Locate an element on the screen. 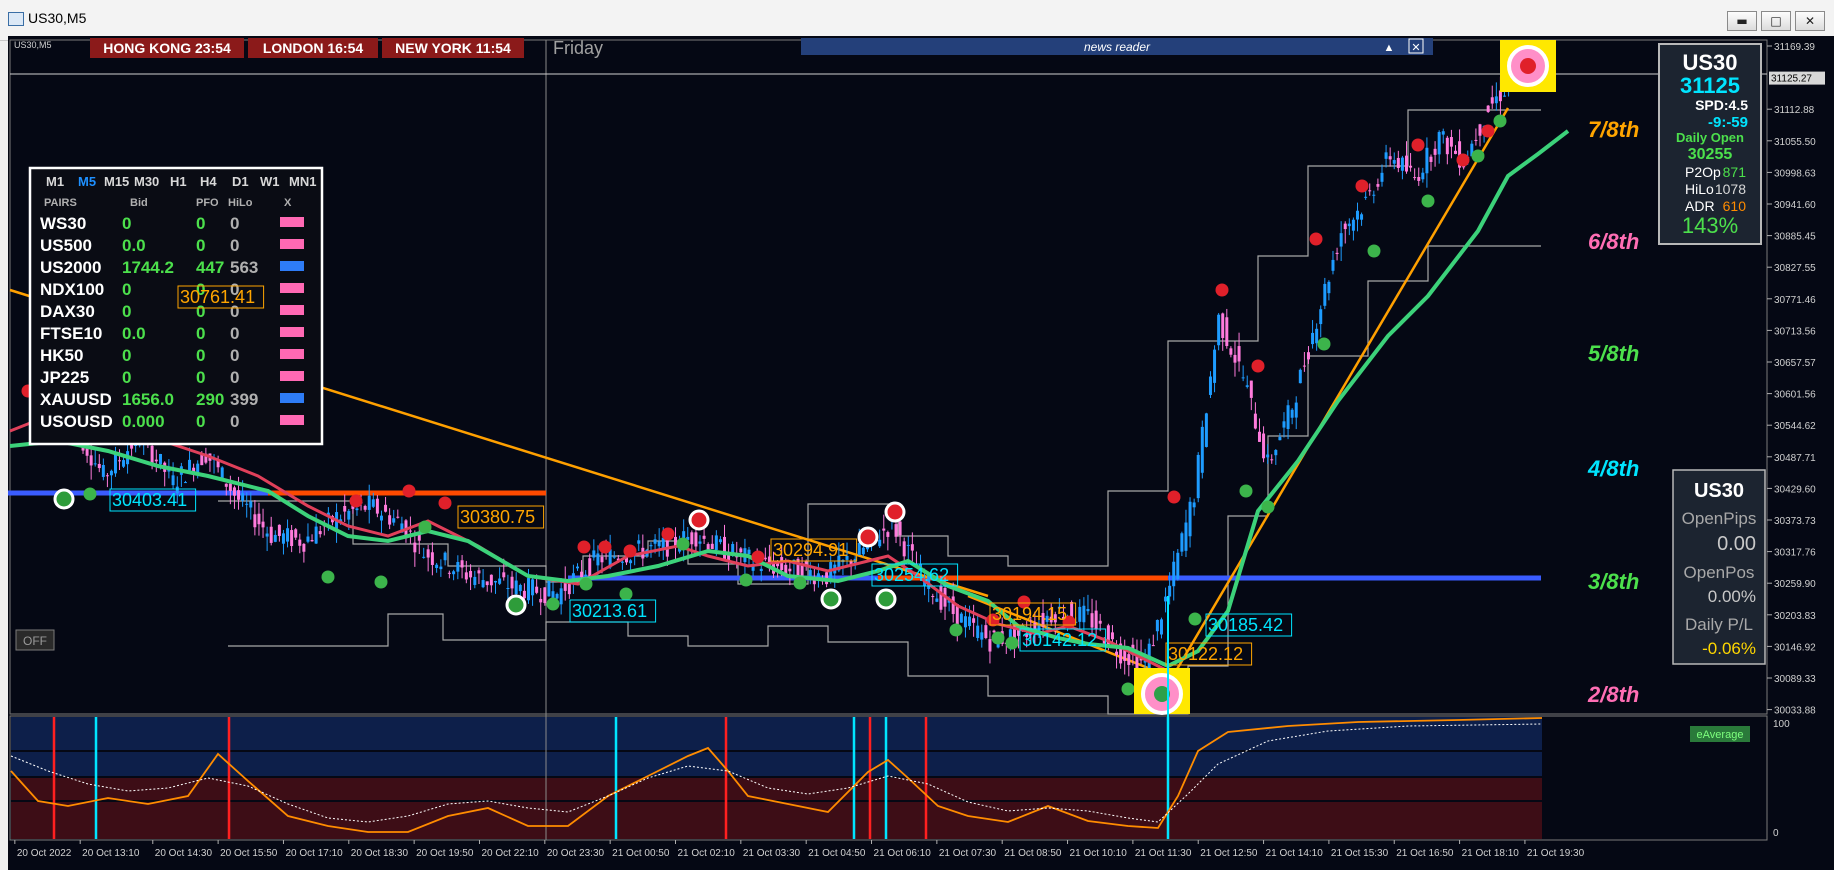 The width and height of the screenshot is (1834, 870). news-reader-bar: news reader ▲ ✕ is located at coordinates (1117, 46).